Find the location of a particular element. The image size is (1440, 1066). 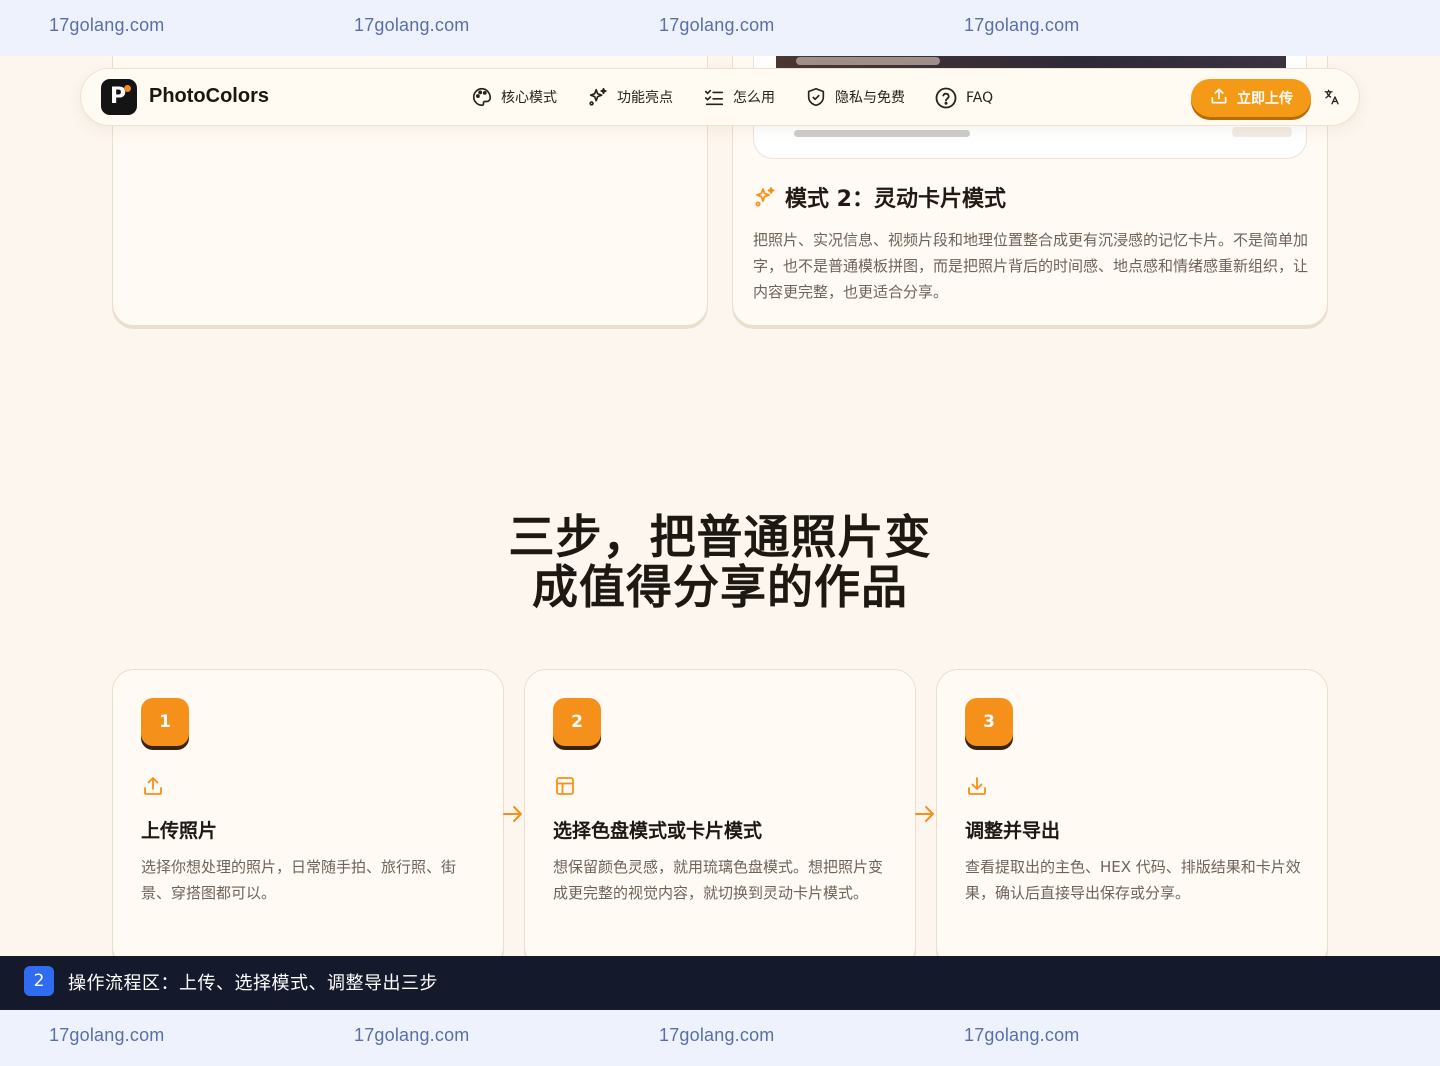

upload-now-button: 立即上传 is located at coordinates (1251, 98).